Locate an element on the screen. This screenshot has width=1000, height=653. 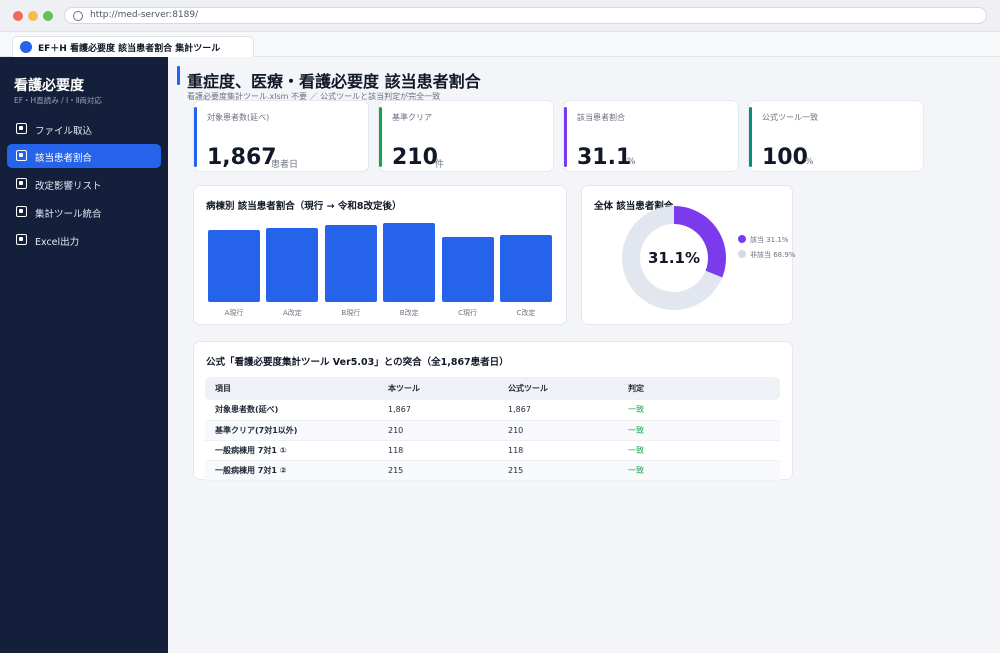
legend-item-not-applicable: 非該当 68.9% is located at coordinates (766, 255).